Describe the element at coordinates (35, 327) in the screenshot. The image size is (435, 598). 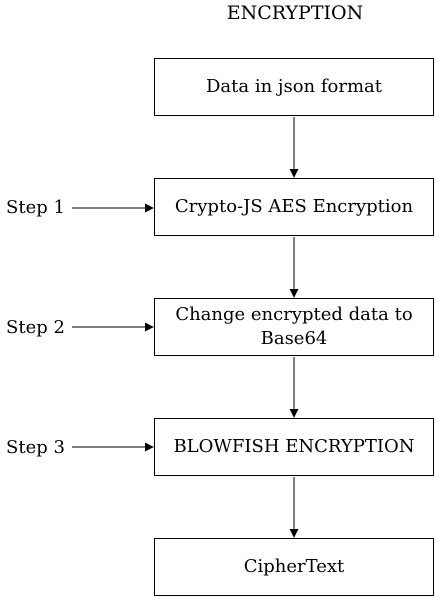
I see `step-label-2: Step 2` at that location.